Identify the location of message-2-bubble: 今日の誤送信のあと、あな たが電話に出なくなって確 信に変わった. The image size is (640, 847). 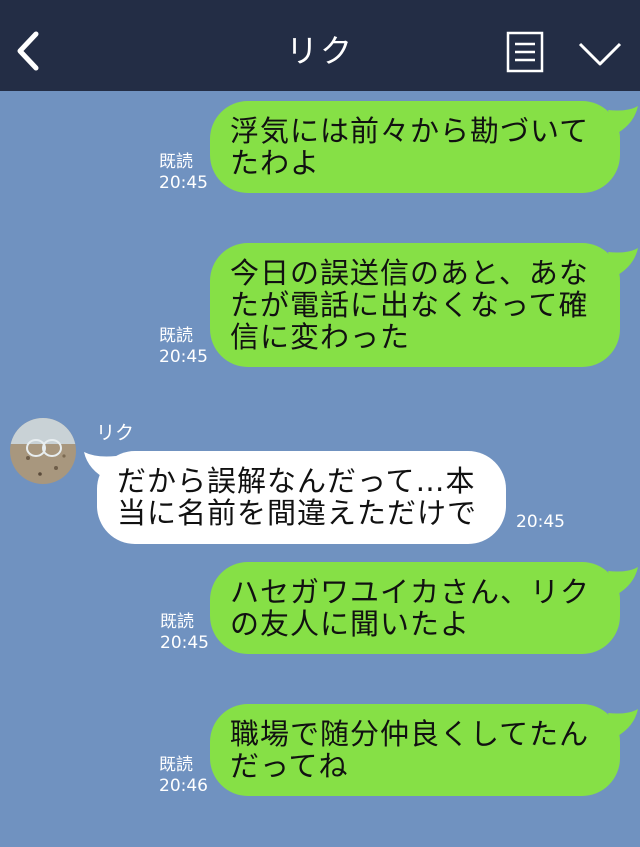
(415, 305).